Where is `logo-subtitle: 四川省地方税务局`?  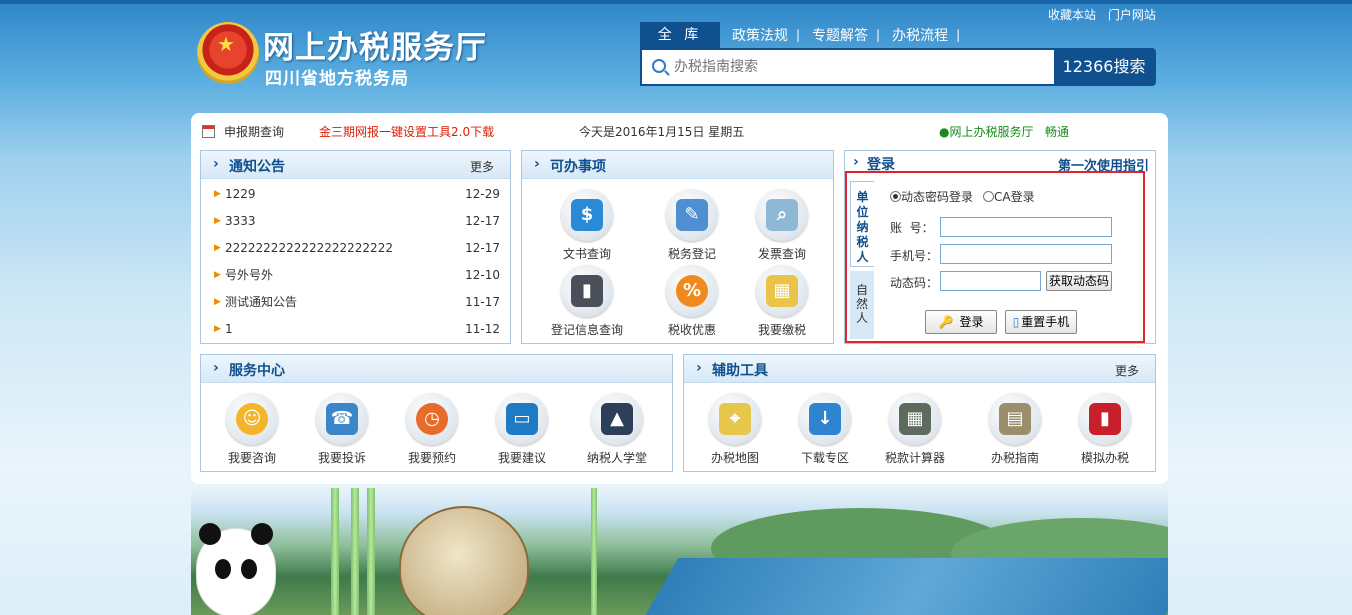 logo-subtitle: 四川省地方税务局 is located at coordinates (337, 79).